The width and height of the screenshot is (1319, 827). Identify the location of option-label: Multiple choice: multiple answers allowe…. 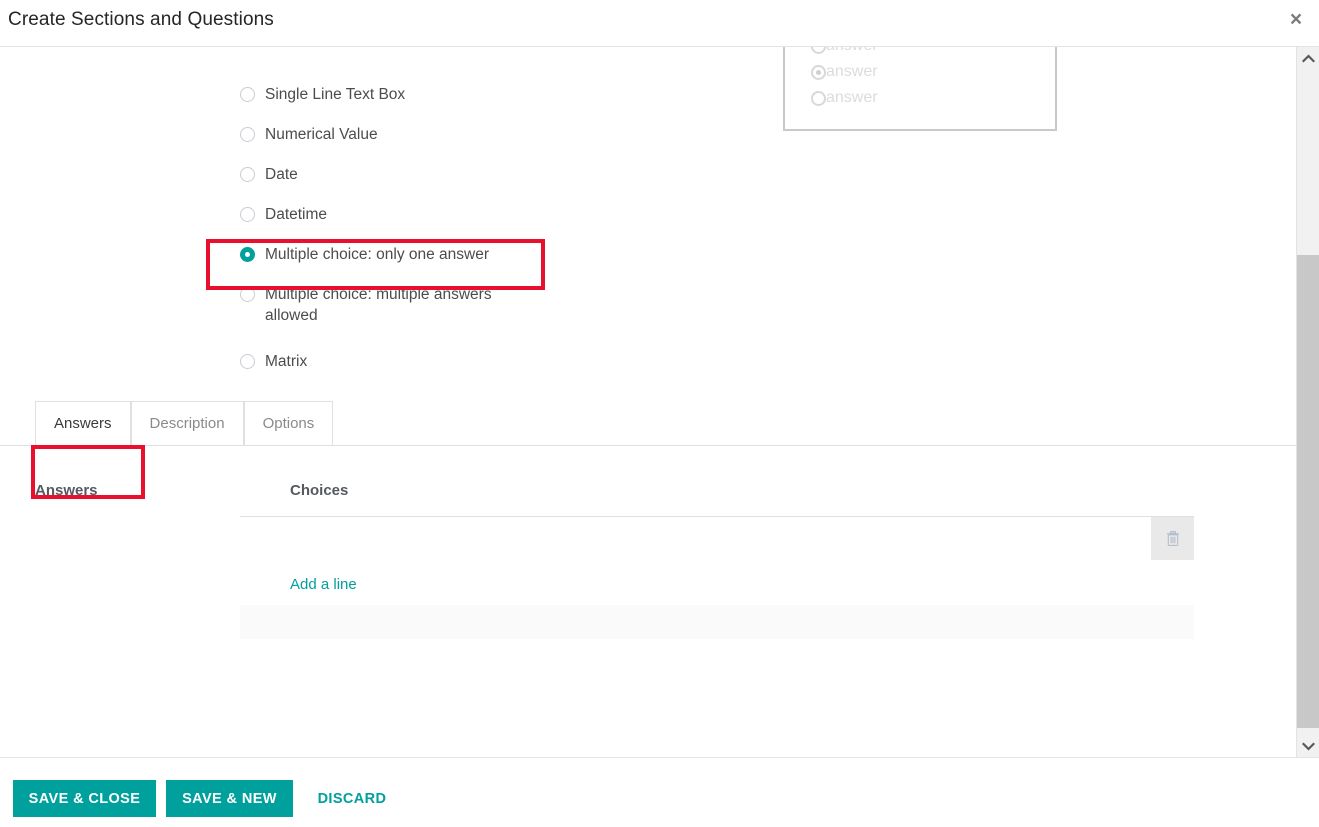
(378, 305).